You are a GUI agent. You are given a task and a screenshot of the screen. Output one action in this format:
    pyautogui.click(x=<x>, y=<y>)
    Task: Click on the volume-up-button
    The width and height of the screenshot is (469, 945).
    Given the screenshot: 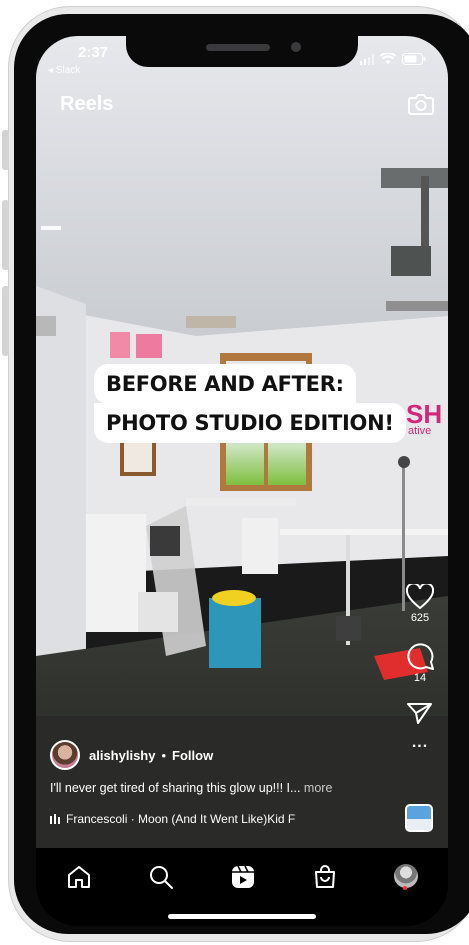 What is the action you would take?
    pyautogui.click(x=5, y=235)
    